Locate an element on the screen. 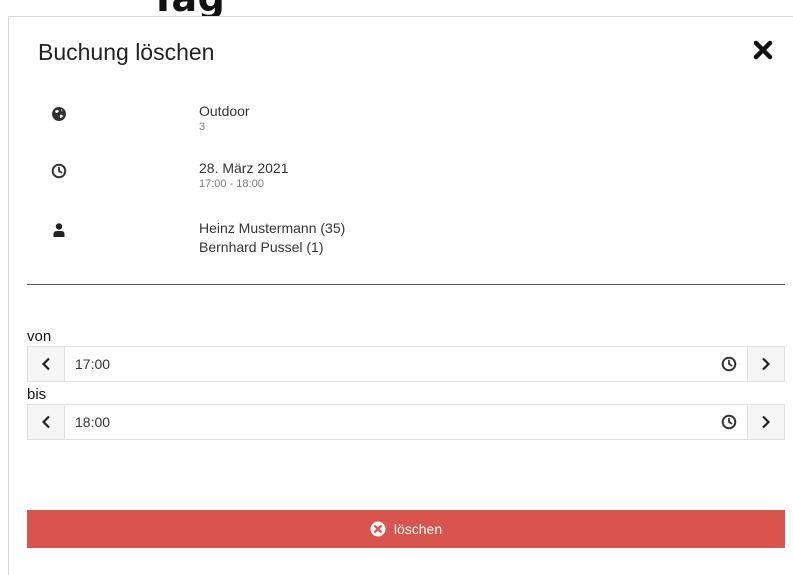 This screenshot has width=793, height=575. section-divider is located at coordinates (406, 284).